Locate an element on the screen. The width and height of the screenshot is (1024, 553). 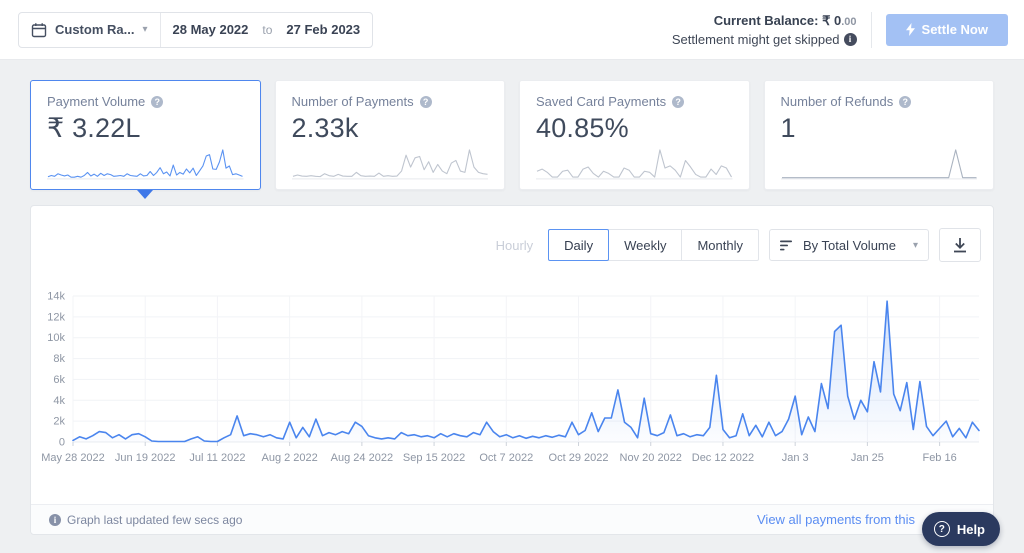
download-button is located at coordinates (960, 245).